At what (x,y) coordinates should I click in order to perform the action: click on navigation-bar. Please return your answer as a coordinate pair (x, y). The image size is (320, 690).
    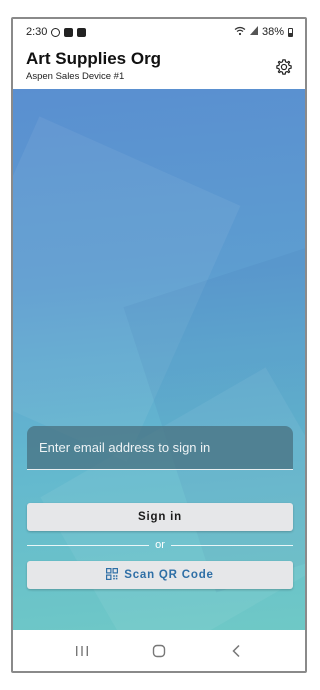
    Looking at the image, I should click on (159, 650).